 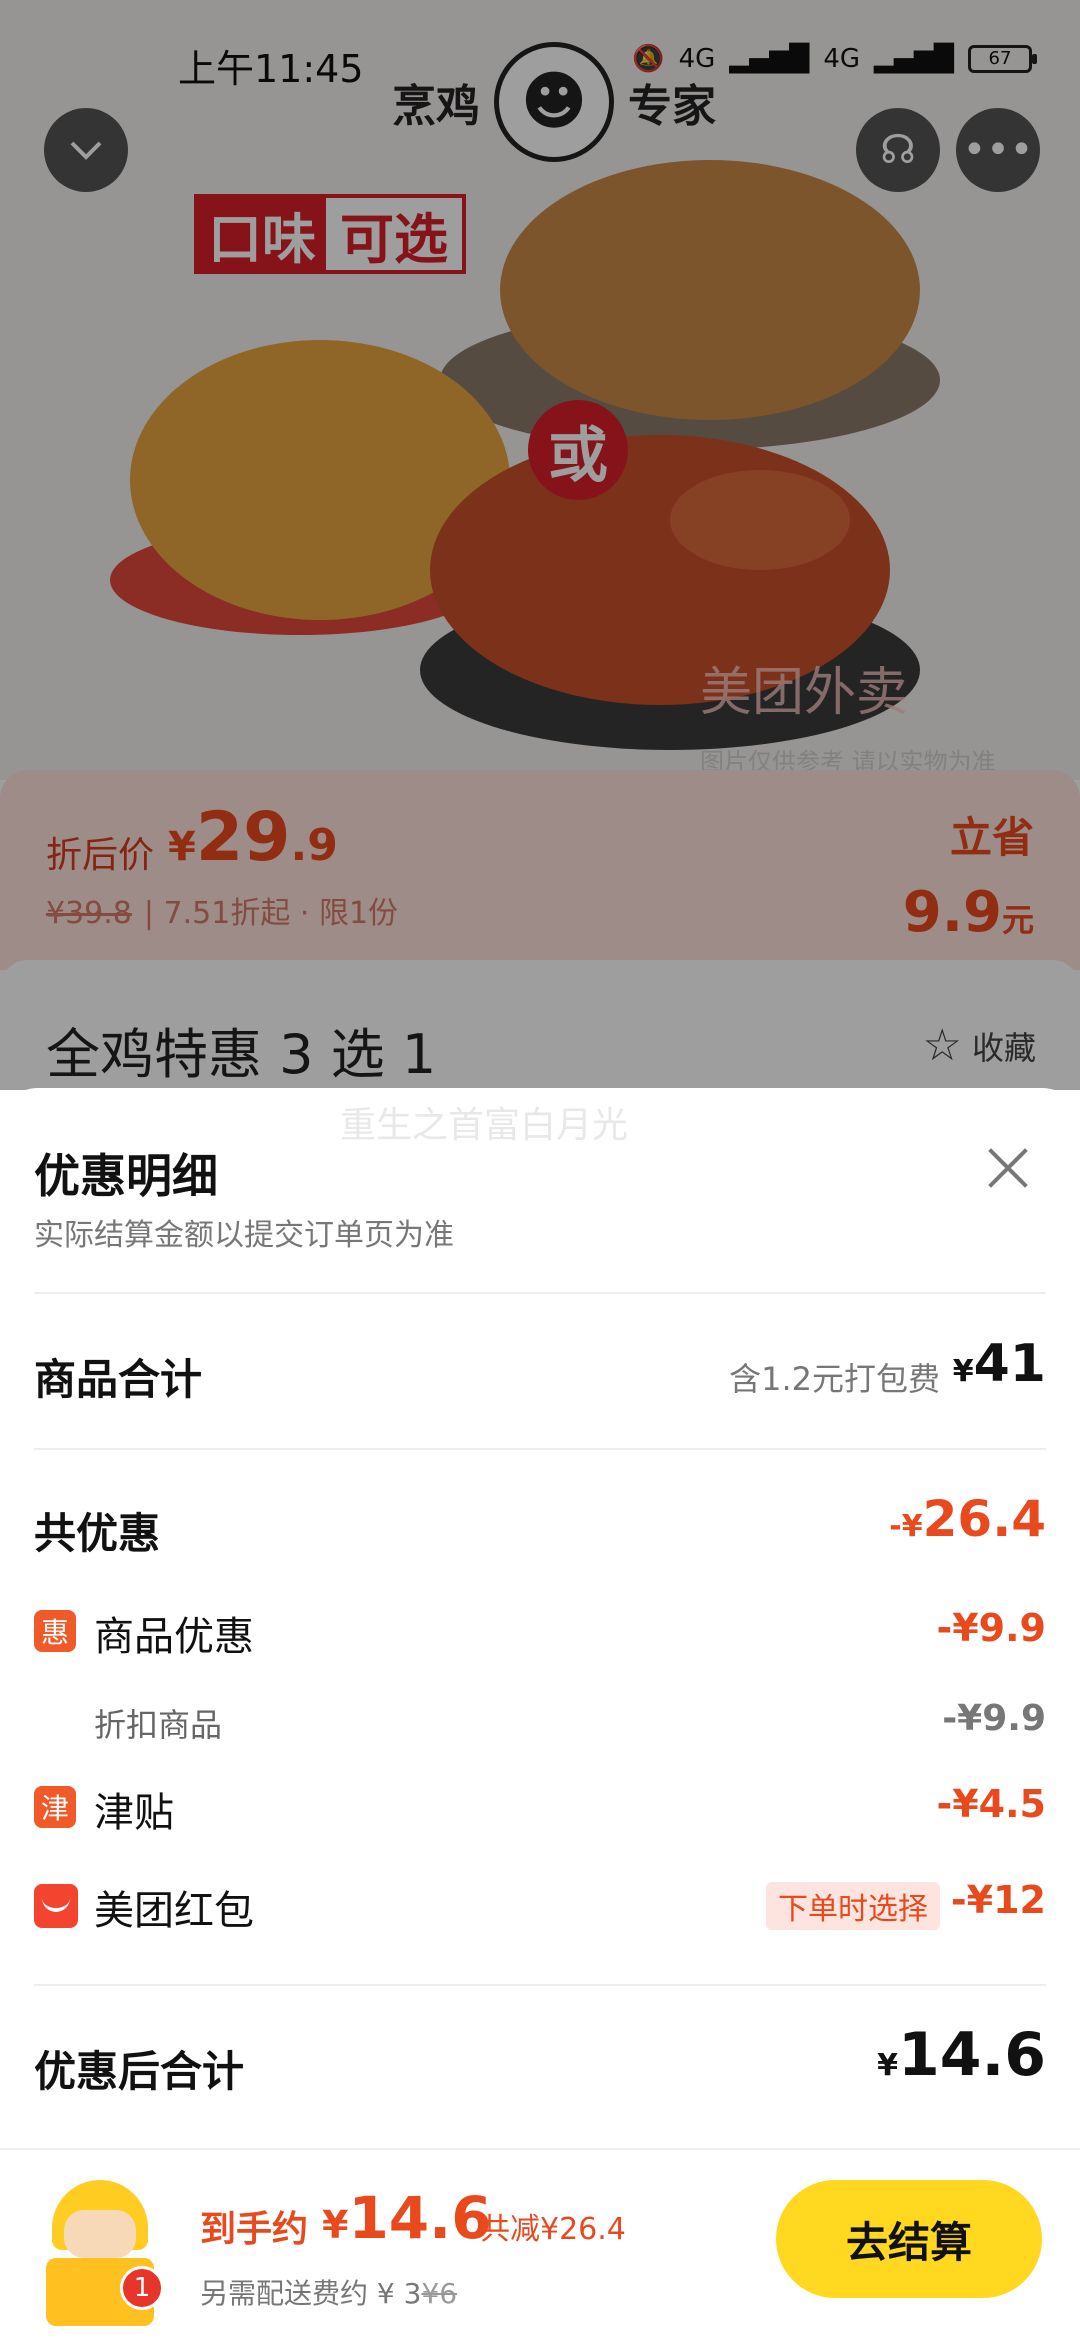 I want to click on checkout-price-value: 14.6, so click(x=420, y=2218).